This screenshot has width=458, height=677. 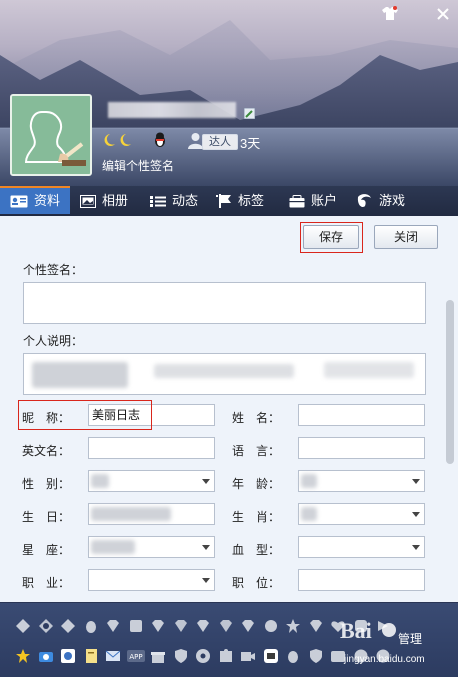 What do you see at coordinates (309, 514) in the screenshot?
I see `zodiac-animal-blurred` at bounding box center [309, 514].